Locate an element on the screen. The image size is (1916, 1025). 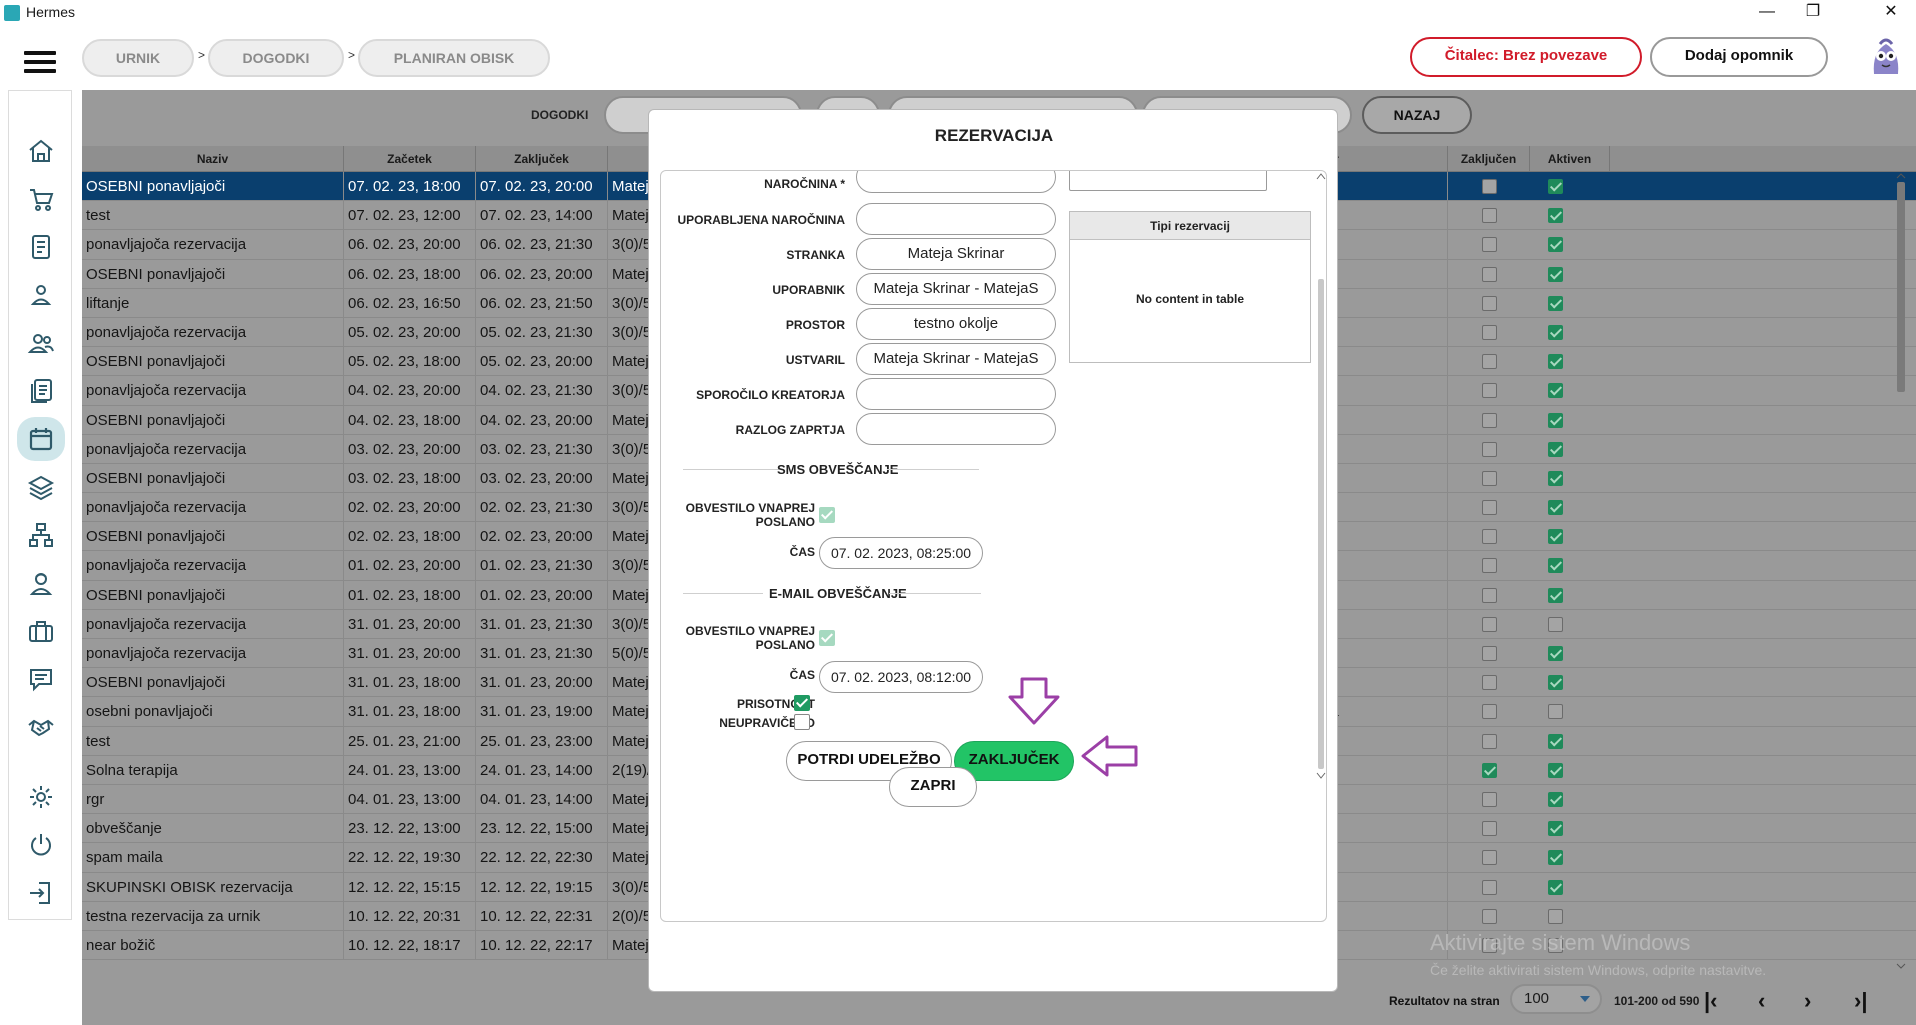
breadcrumb-dogodki: DOGODKI is located at coordinates (276, 58).